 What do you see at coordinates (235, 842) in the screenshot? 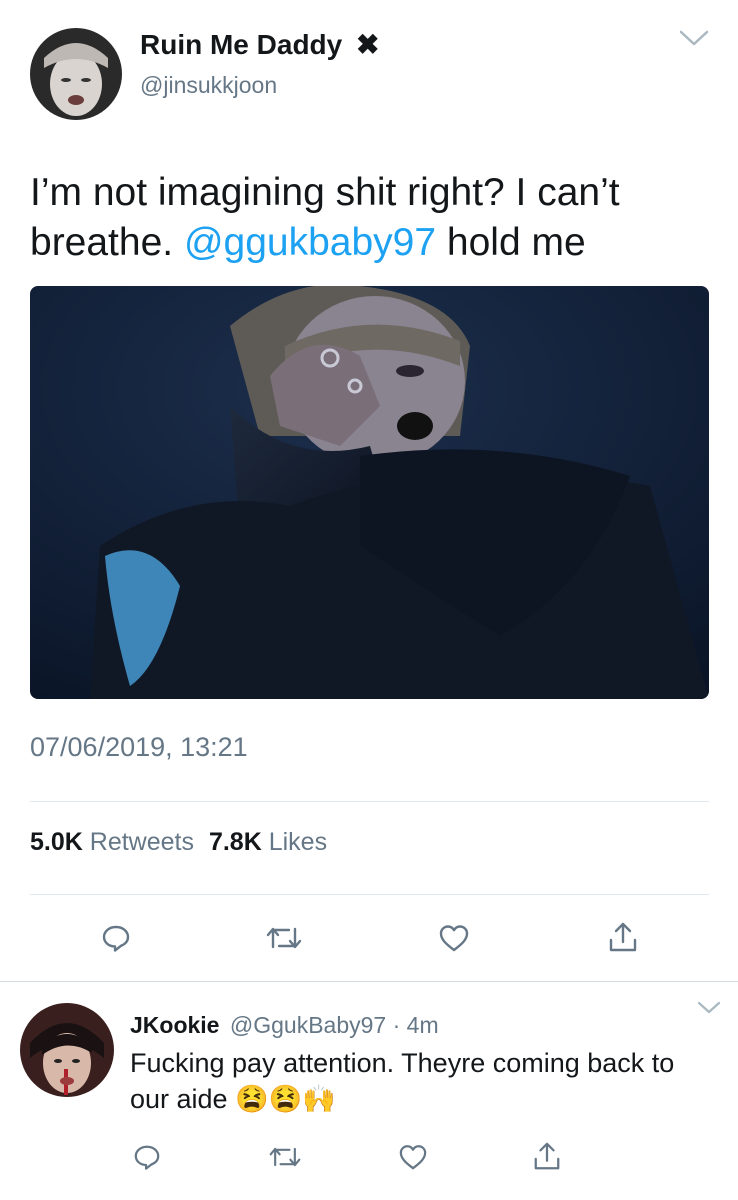
I see `likes-count: 7.8K` at bounding box center [235, 842].